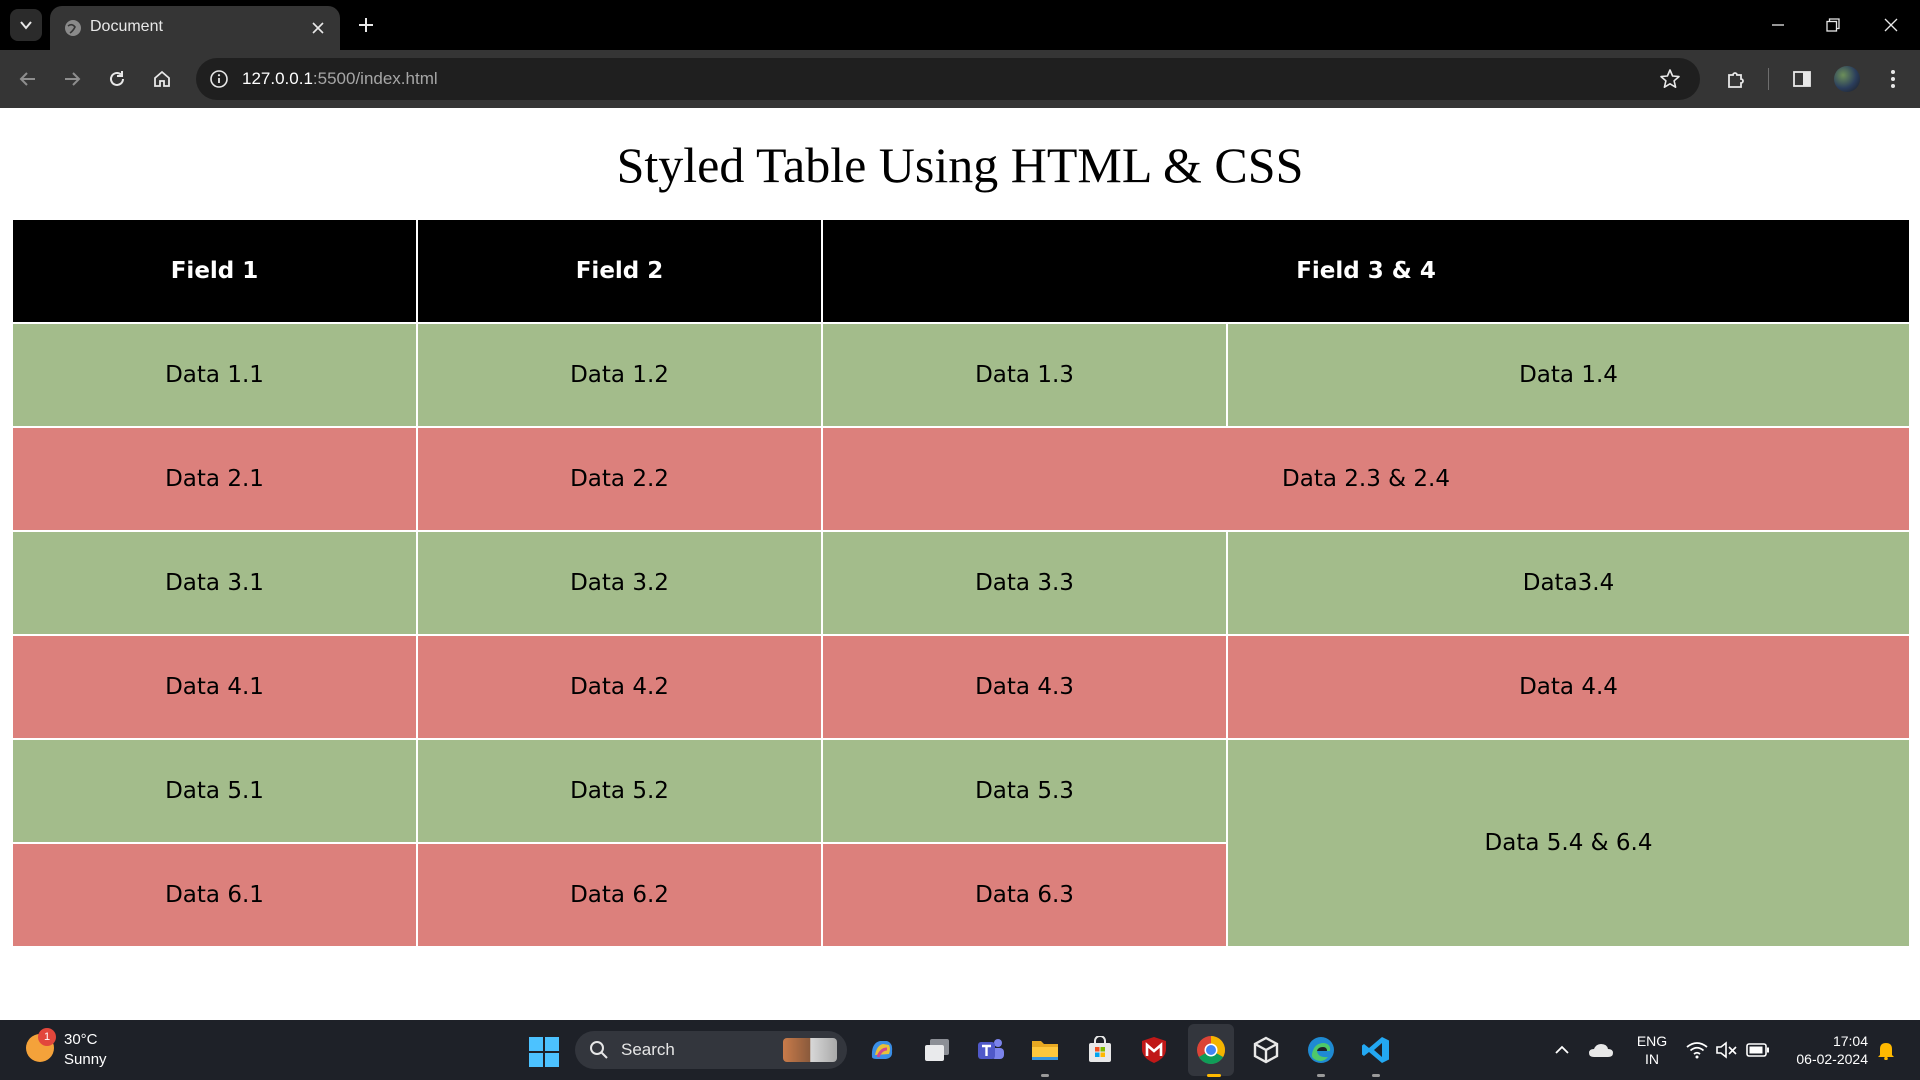 The width and height of the screenshot is (1920, 1080). I want to click on extensions-button, so click(1736, 79).